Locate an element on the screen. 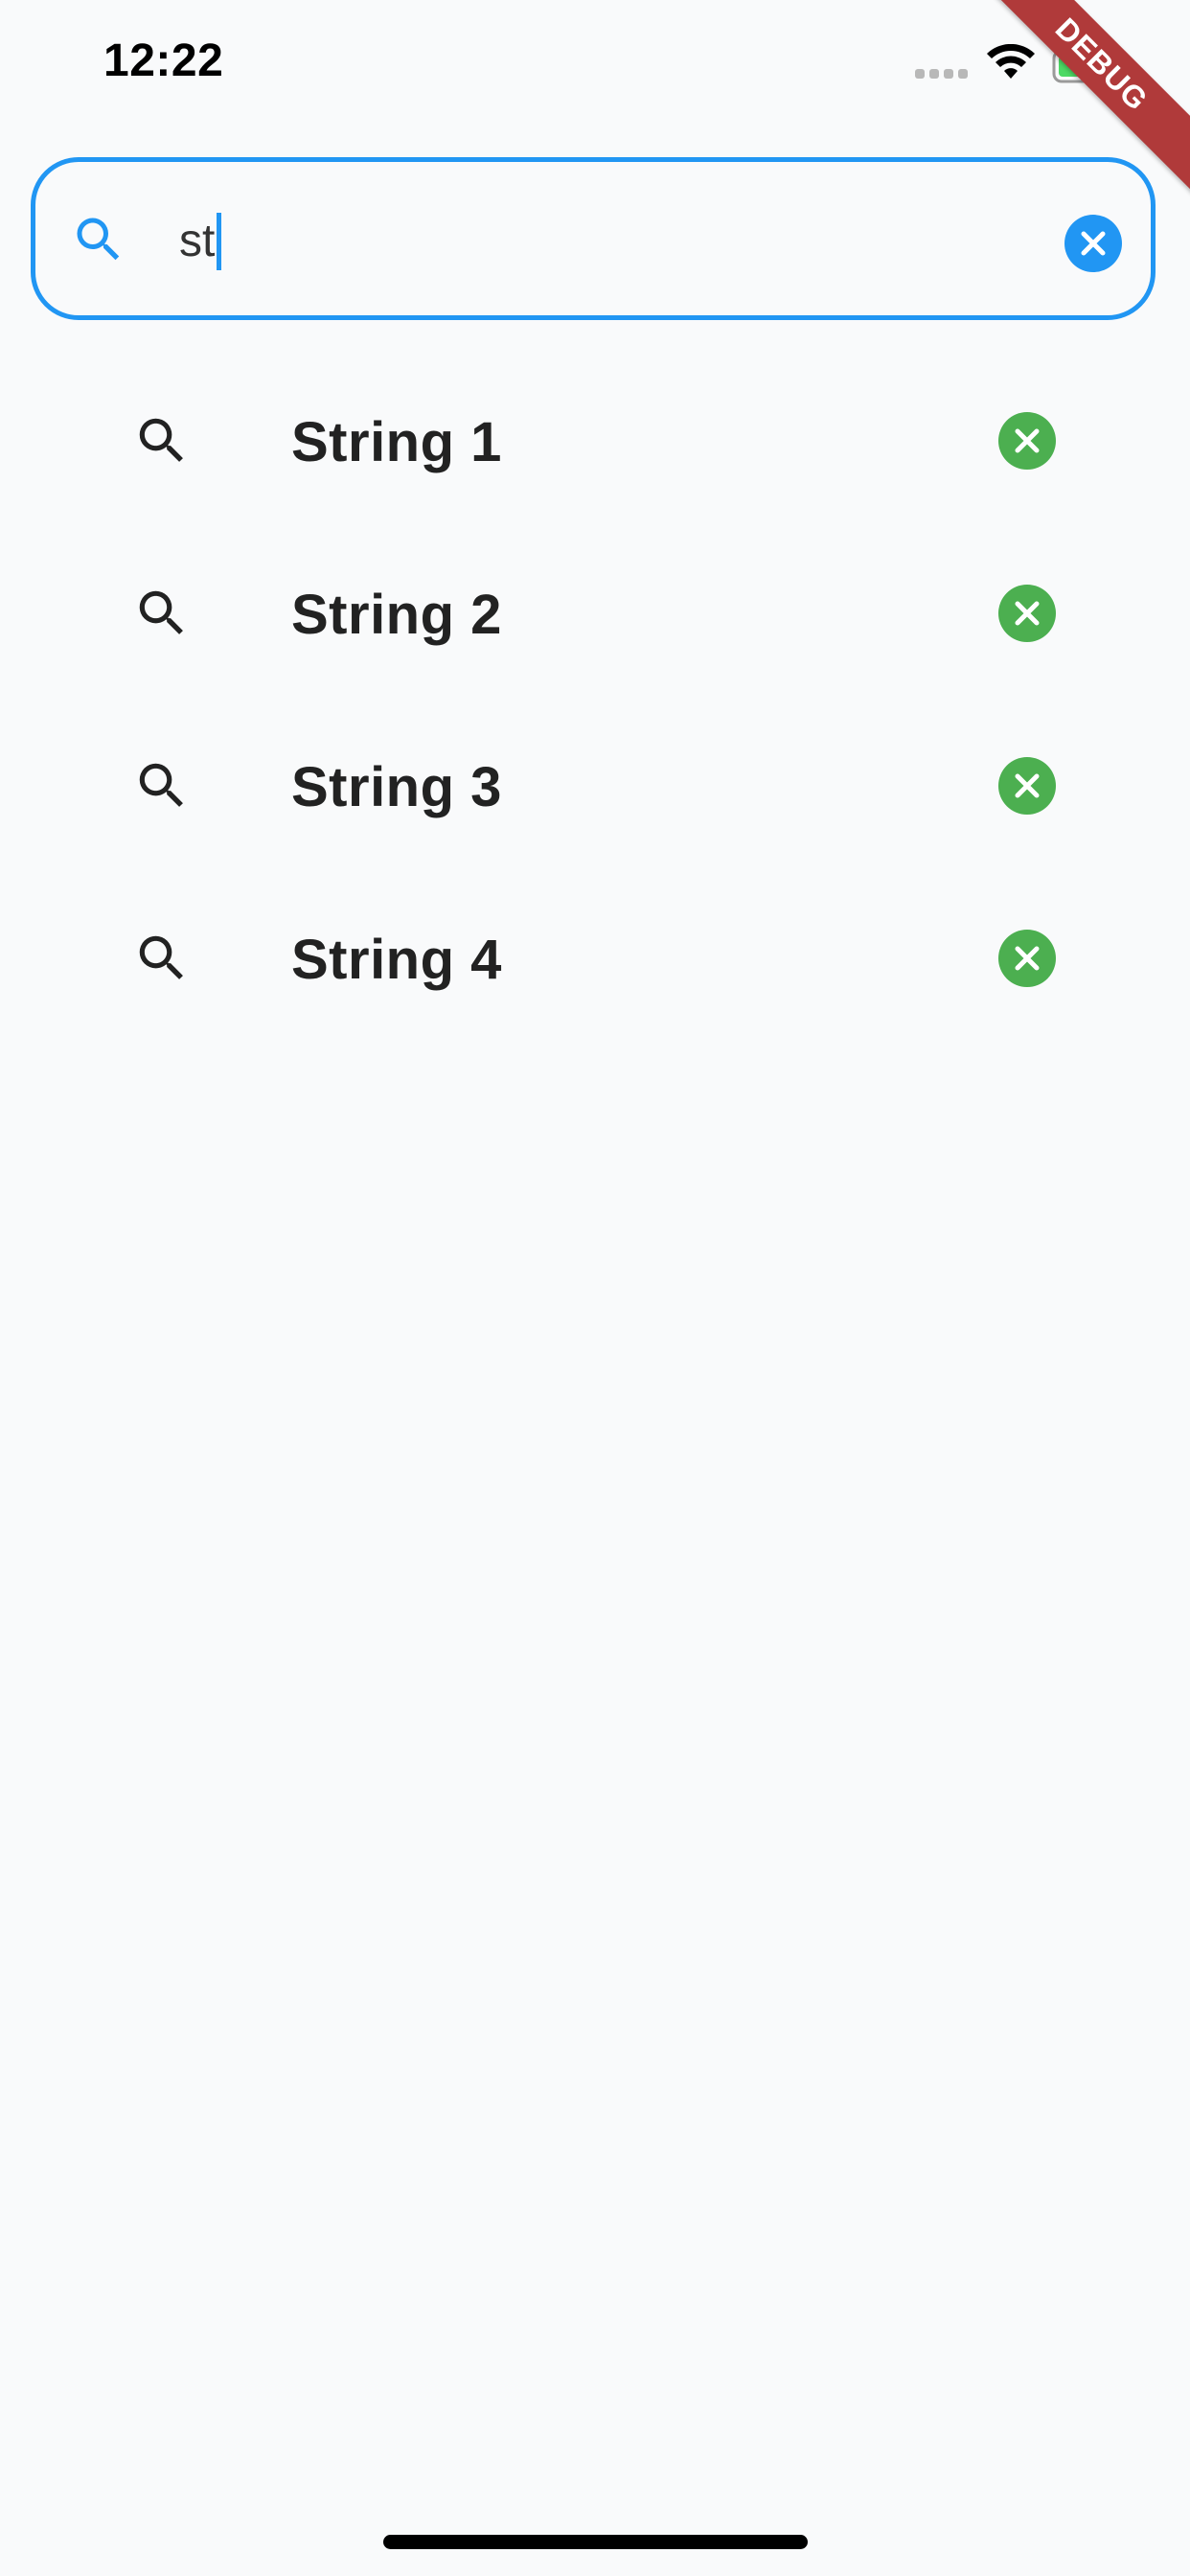  wifi-icon is located at coordinates (1011, 62).